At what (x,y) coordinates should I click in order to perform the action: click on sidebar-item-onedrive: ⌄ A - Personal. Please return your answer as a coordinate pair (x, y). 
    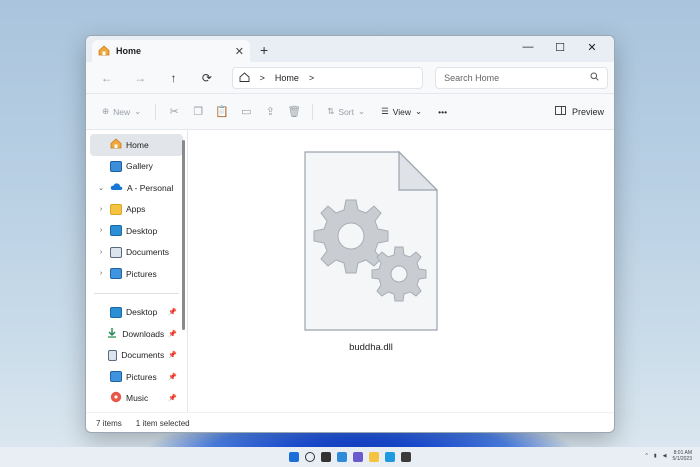
    Looking at the image, I should click on (136, 188).